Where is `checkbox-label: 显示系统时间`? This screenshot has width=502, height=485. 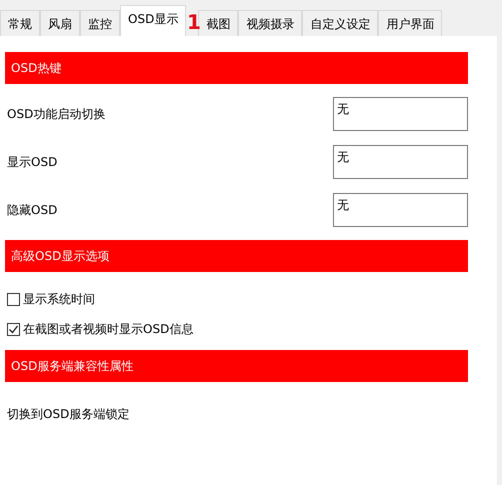 checkbox-label: 显示系统时间 is located at coordinates (59, 299).